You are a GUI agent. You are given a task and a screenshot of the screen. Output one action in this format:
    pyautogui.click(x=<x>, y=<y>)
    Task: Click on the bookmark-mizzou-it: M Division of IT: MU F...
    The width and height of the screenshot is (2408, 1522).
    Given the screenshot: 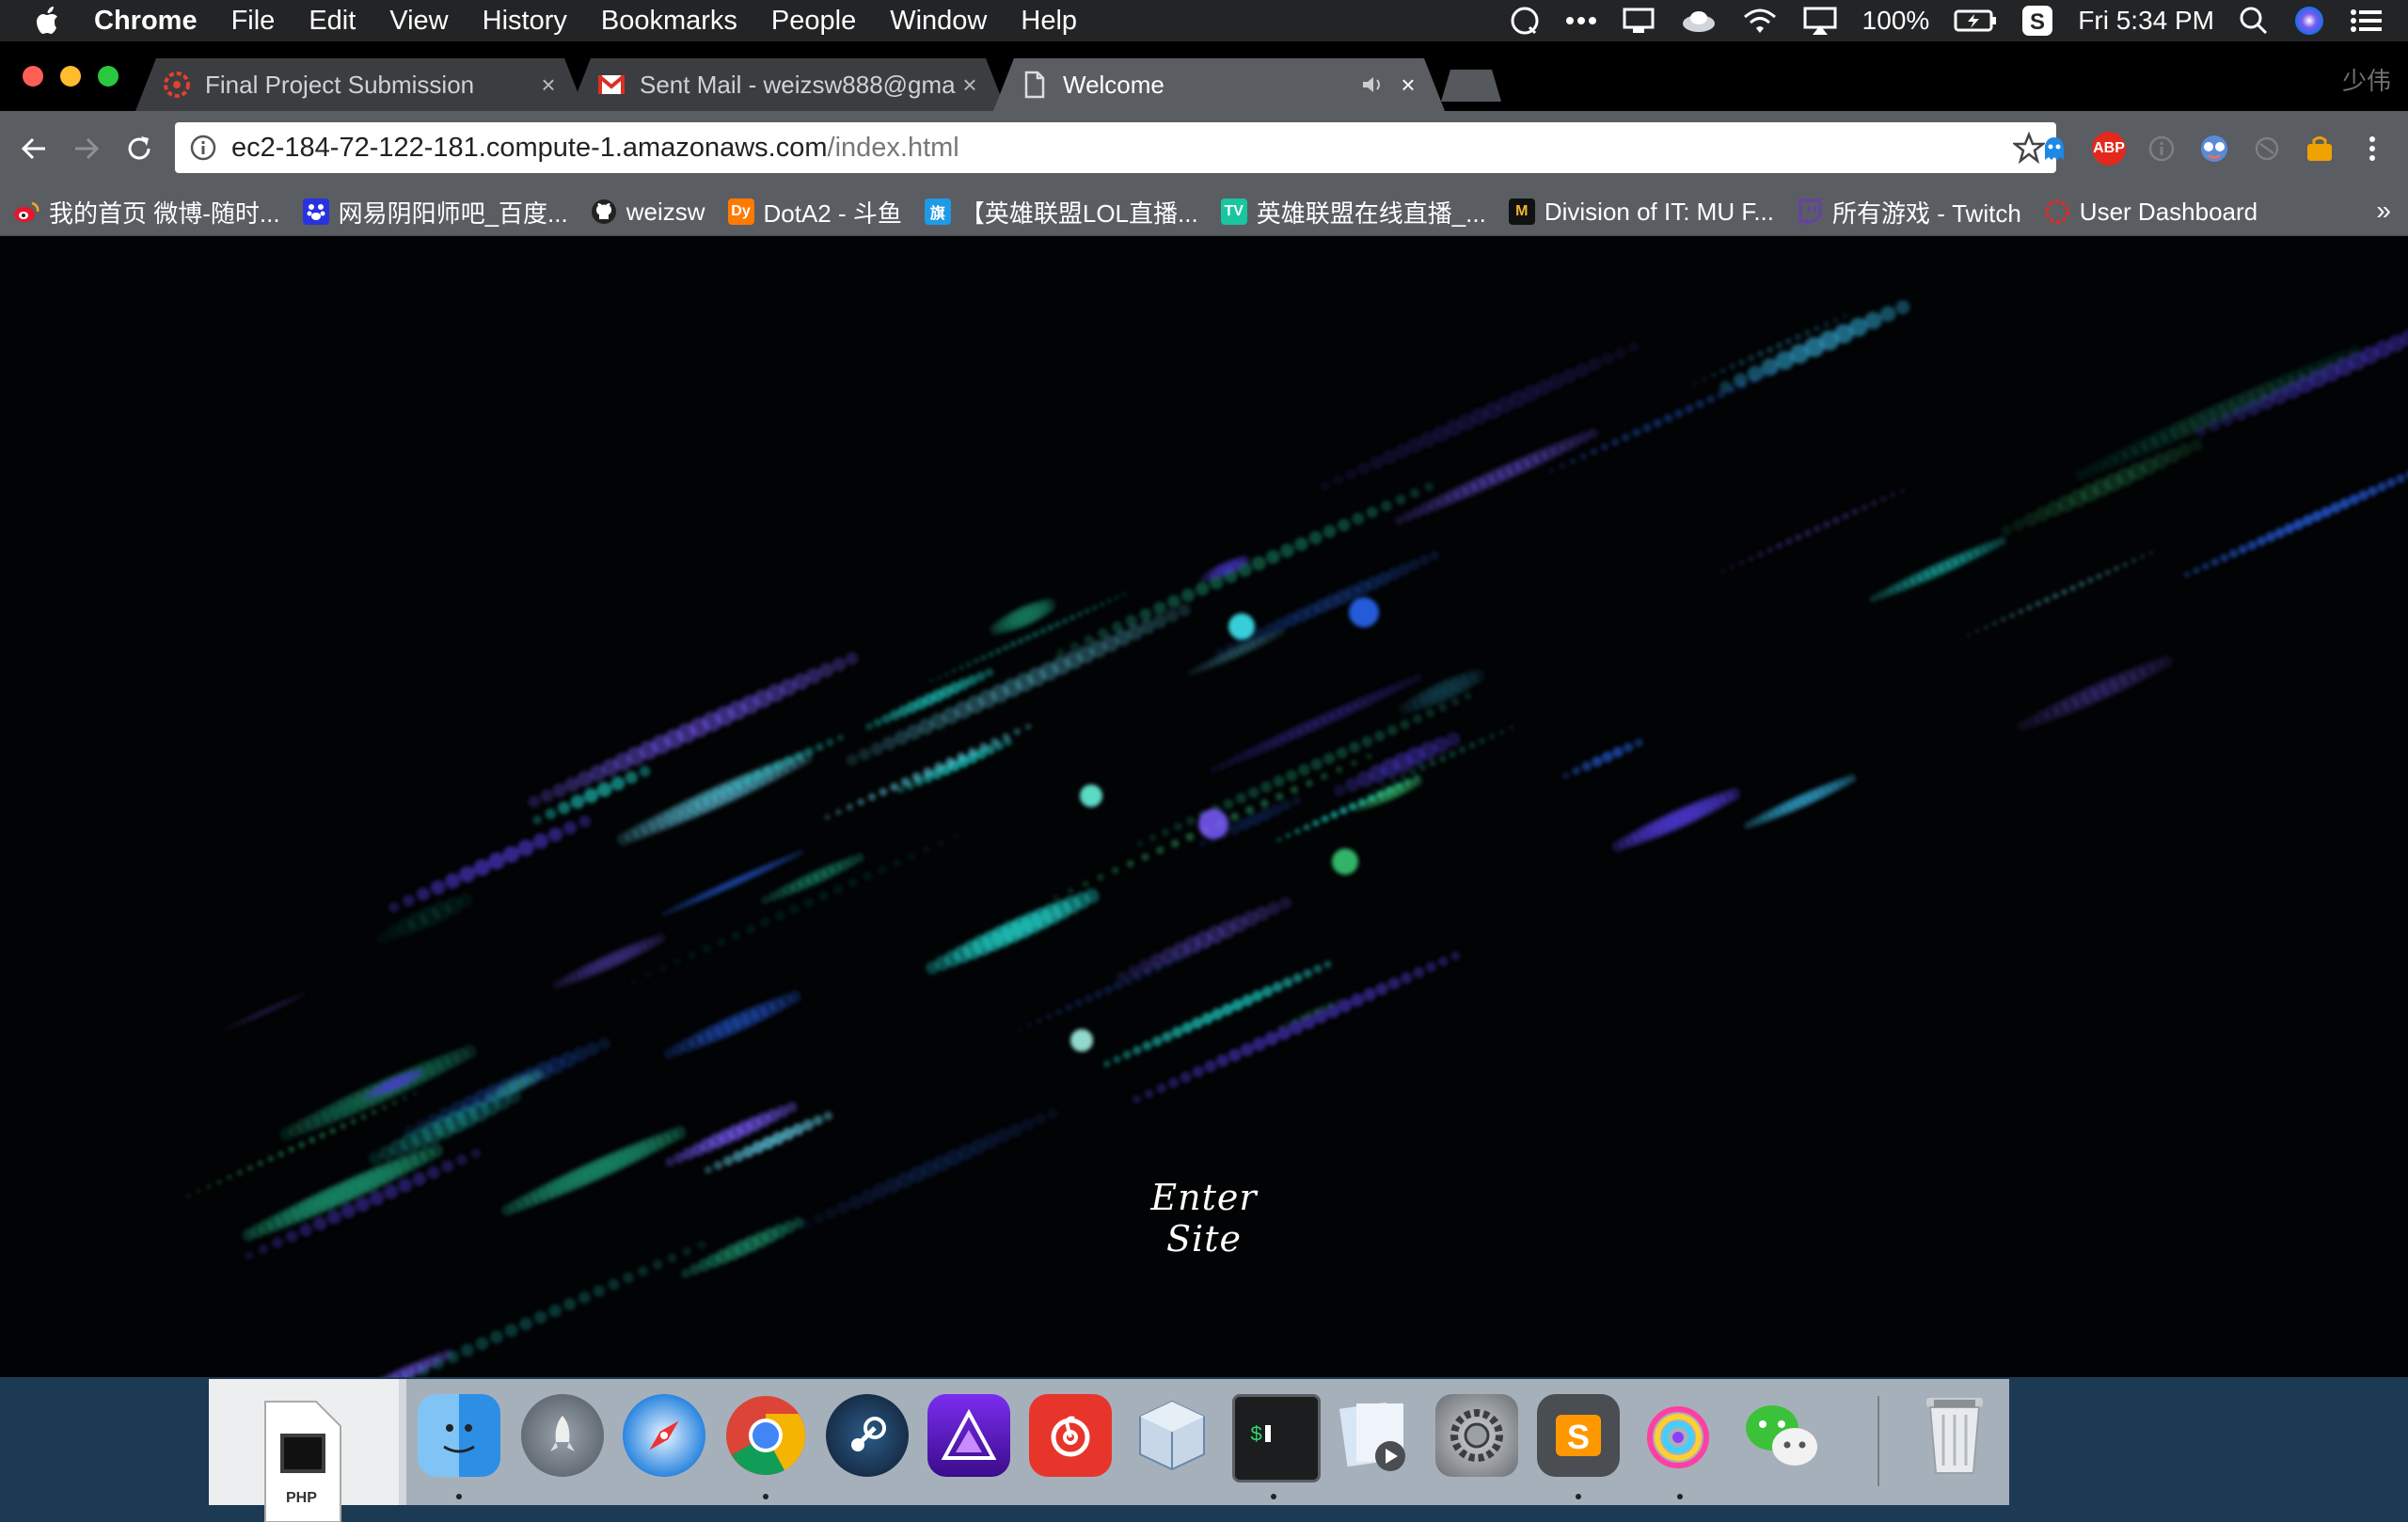 What is the action you would take?
    pyautogui.click(x=1642, y=213)
    